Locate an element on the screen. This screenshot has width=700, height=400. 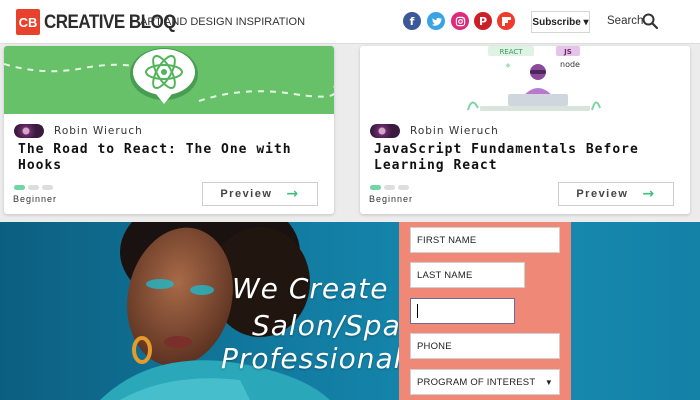
svg-text: node is located at coordinates (570, 64).